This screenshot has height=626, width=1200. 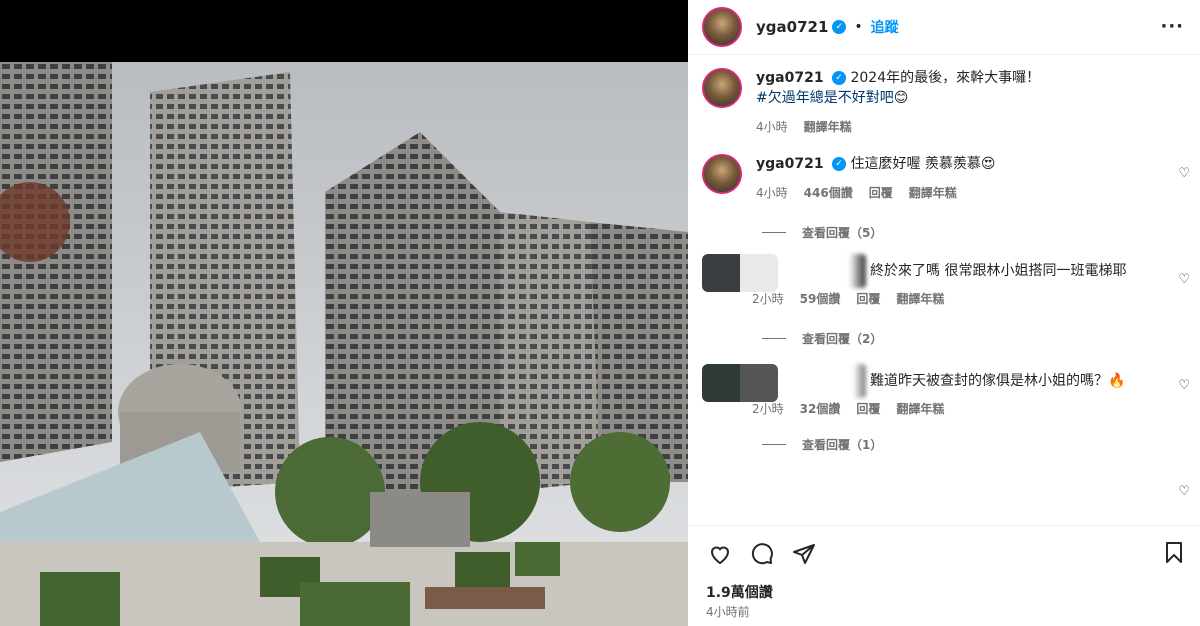 What do you see at coordinates (969, 298) in the screenshot?
I see `comment-meta: 2小時 59個讚 回覆 翻譯年糕` at bounding box center [969, 298].